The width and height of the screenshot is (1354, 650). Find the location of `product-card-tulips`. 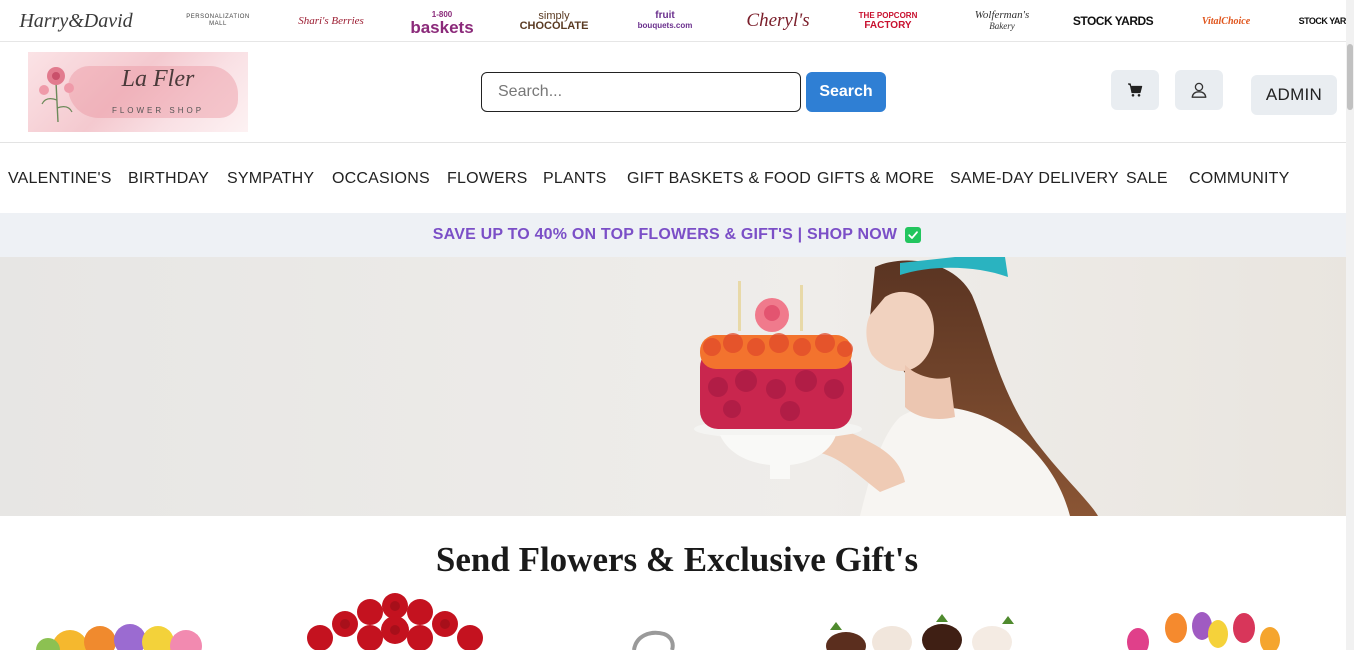

product-card-tulips is located at coordinates (1199, 629).